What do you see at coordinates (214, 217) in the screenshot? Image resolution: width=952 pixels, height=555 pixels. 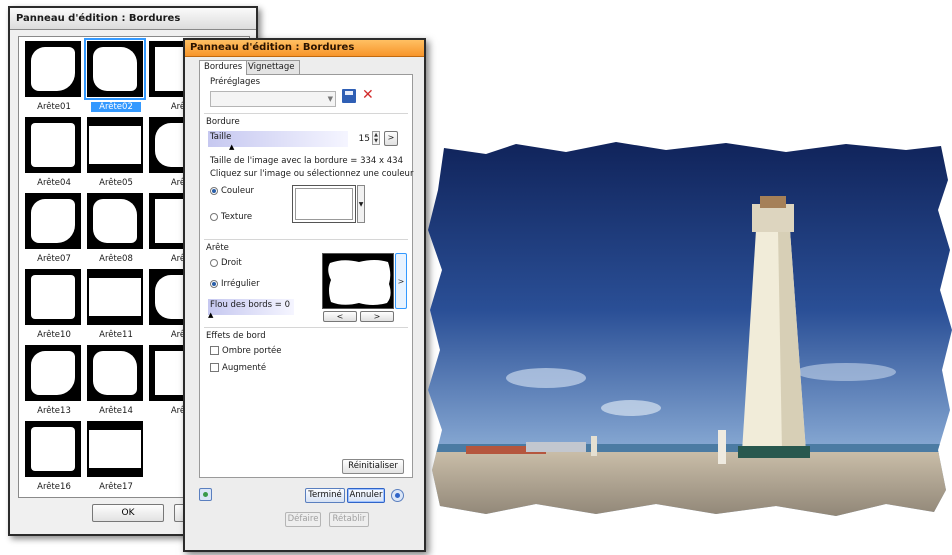 I see `texture-radio` at bounding box center [214, 217].